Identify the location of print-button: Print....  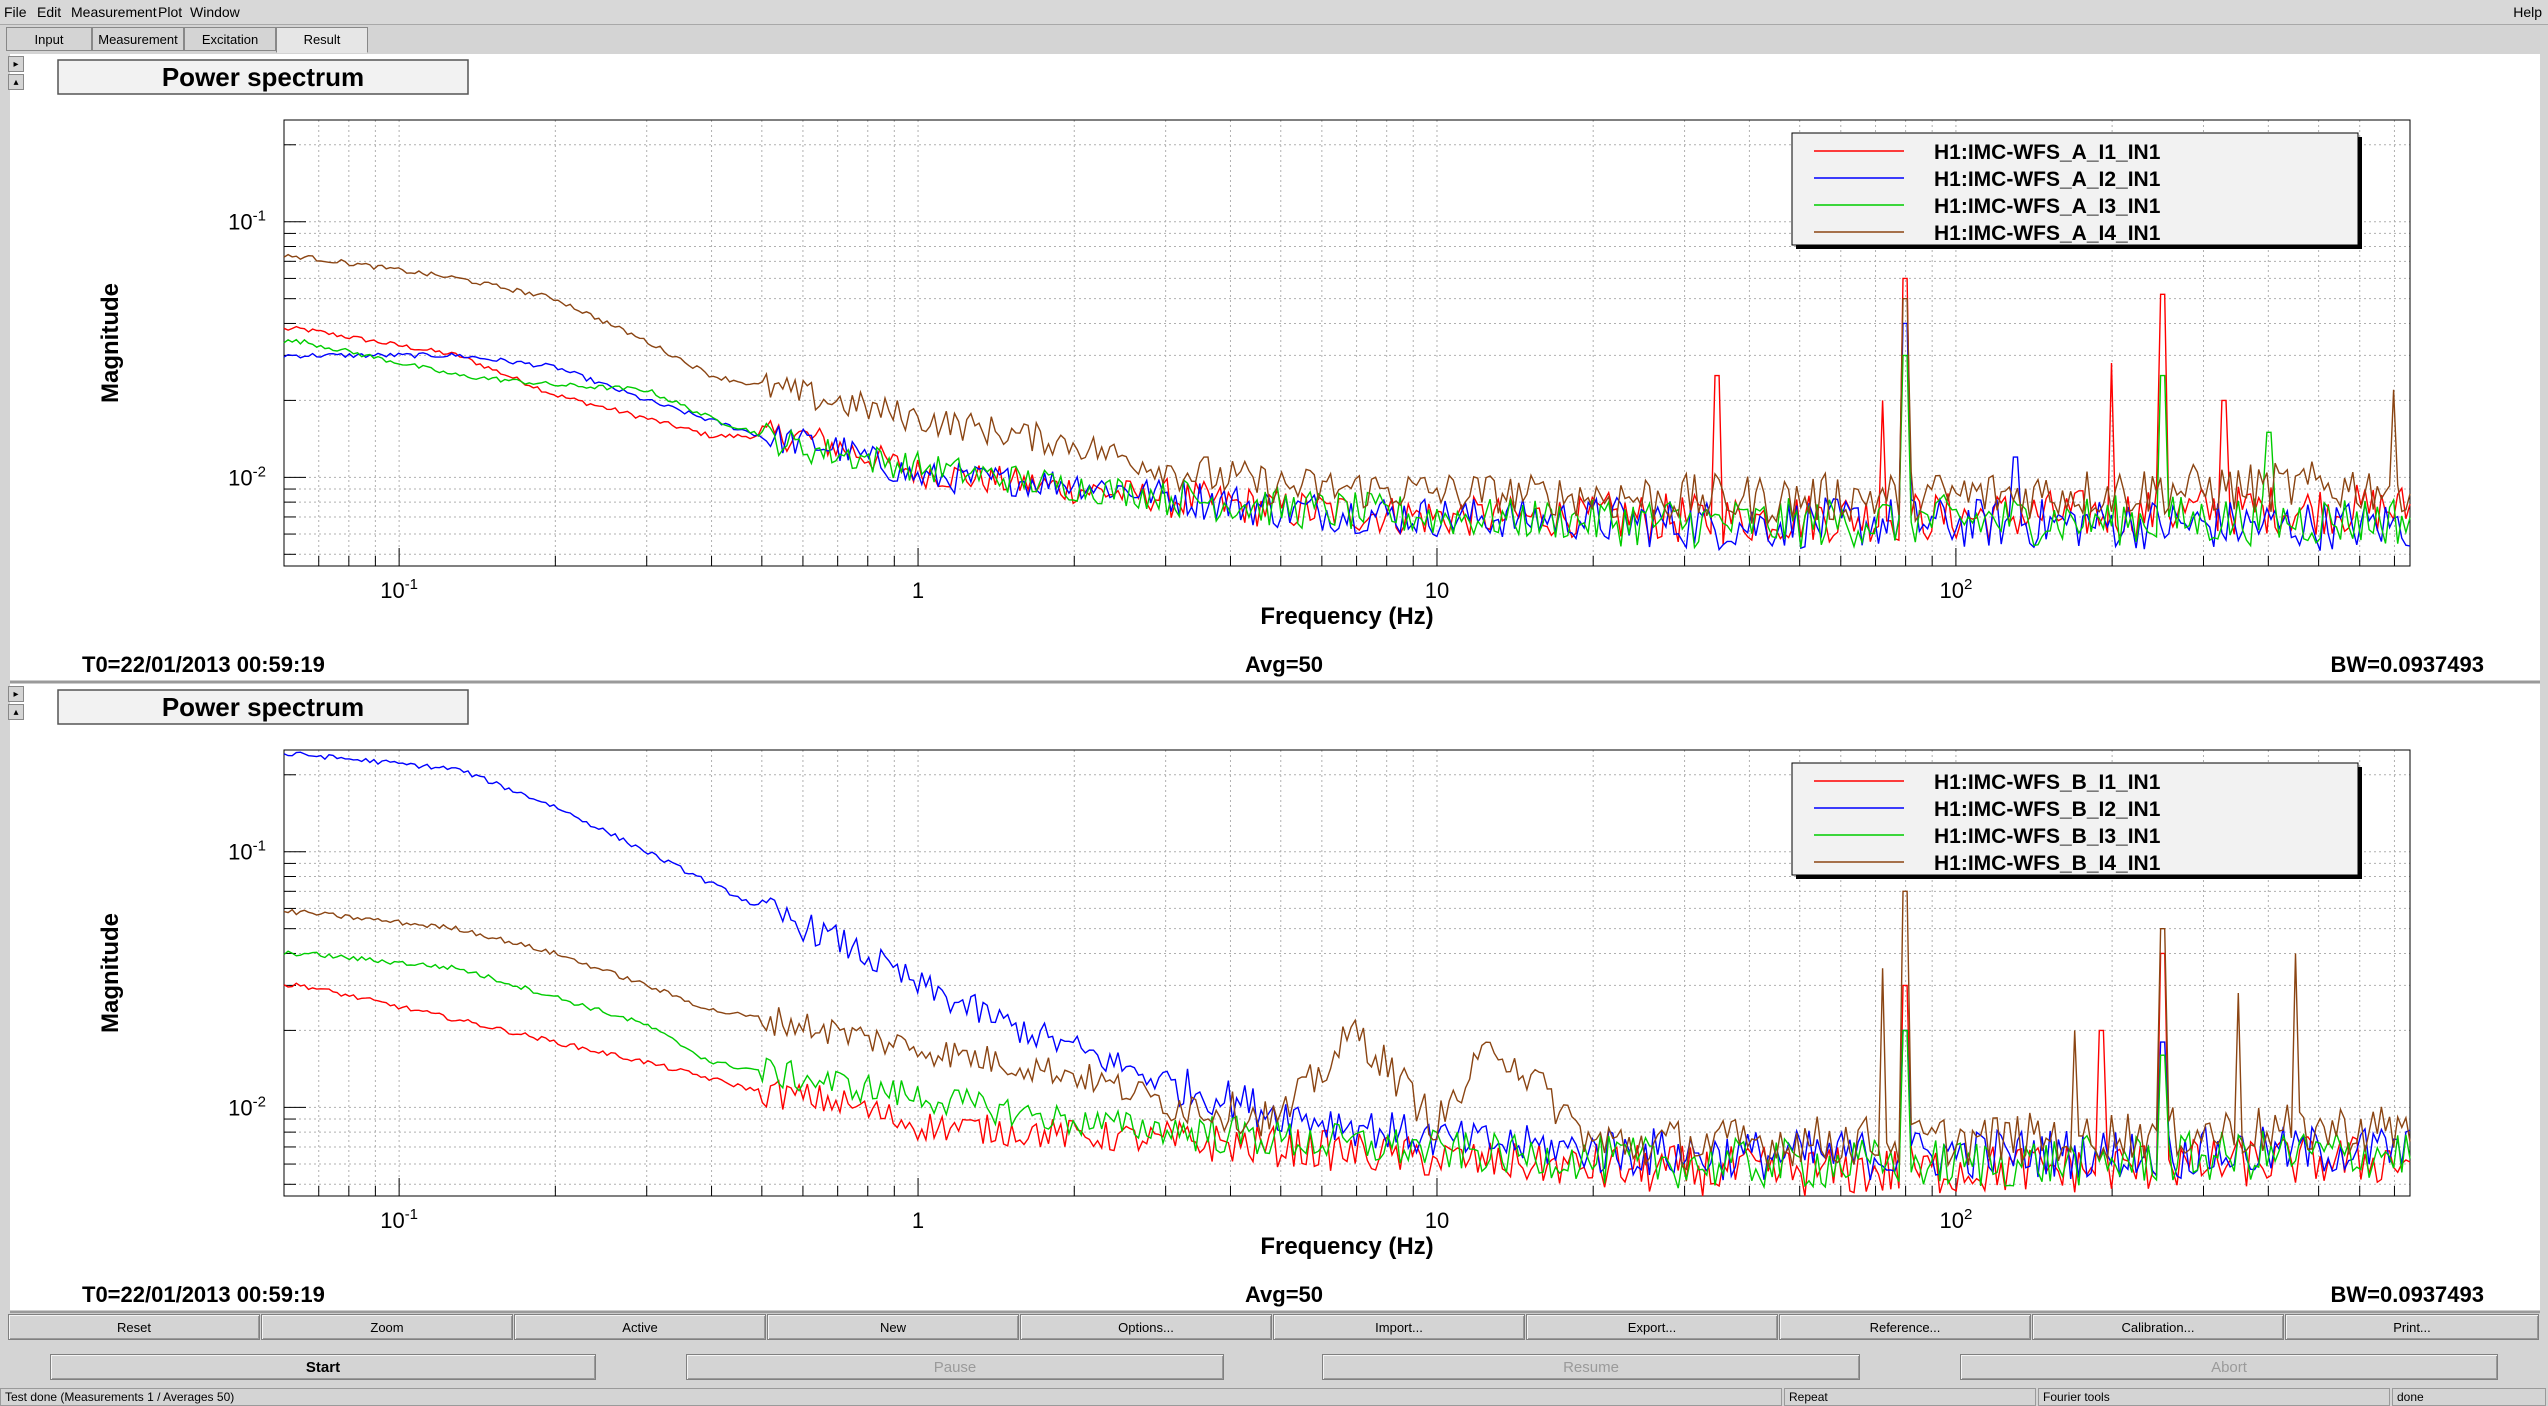
(2412, 1327).